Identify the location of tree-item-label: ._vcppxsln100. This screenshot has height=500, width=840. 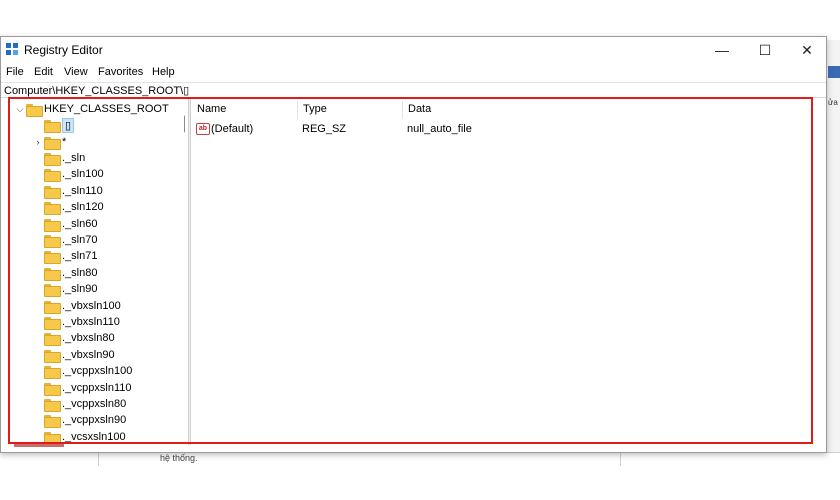
(97, 371).